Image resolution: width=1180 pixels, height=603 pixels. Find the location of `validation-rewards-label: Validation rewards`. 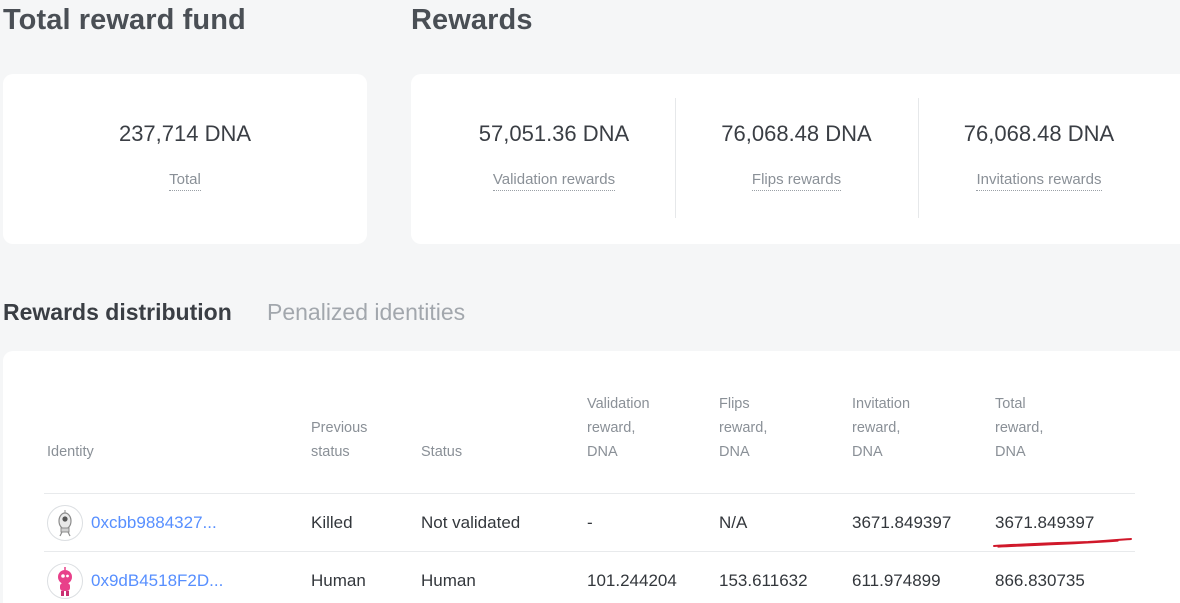

validation-rewards-label: Validation rewards is located at coordinates (554, 181).